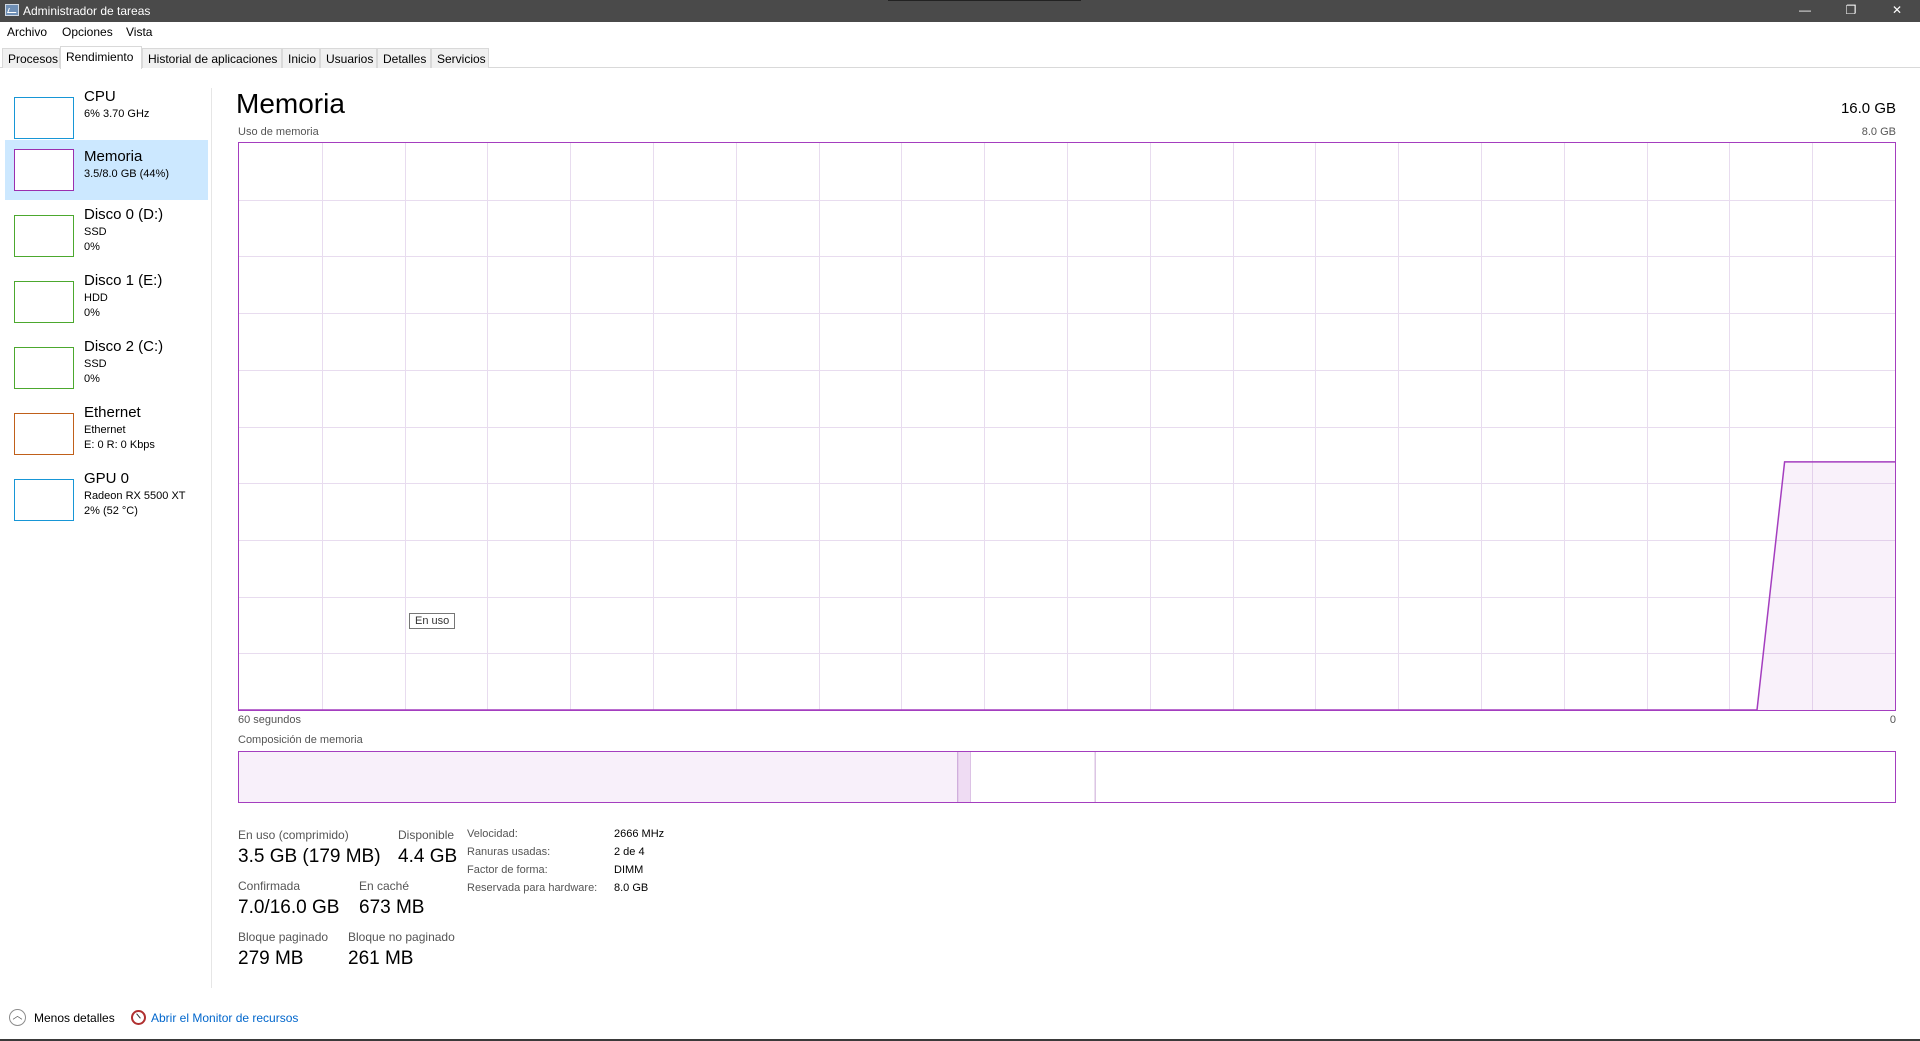 This screenshot has height=1041, width=1920. Describe the element at coordinates (119, 445) in the screenshot. I see `sidebar-item-detail: E: 0 R: 0 Kbps` at that location.